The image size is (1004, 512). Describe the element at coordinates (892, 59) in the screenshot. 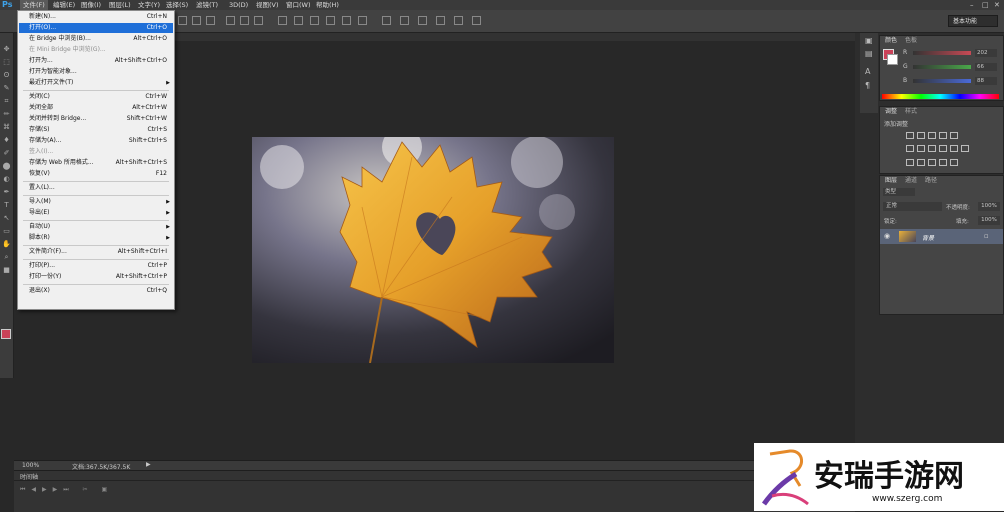

I see `background-swatch` at that location.